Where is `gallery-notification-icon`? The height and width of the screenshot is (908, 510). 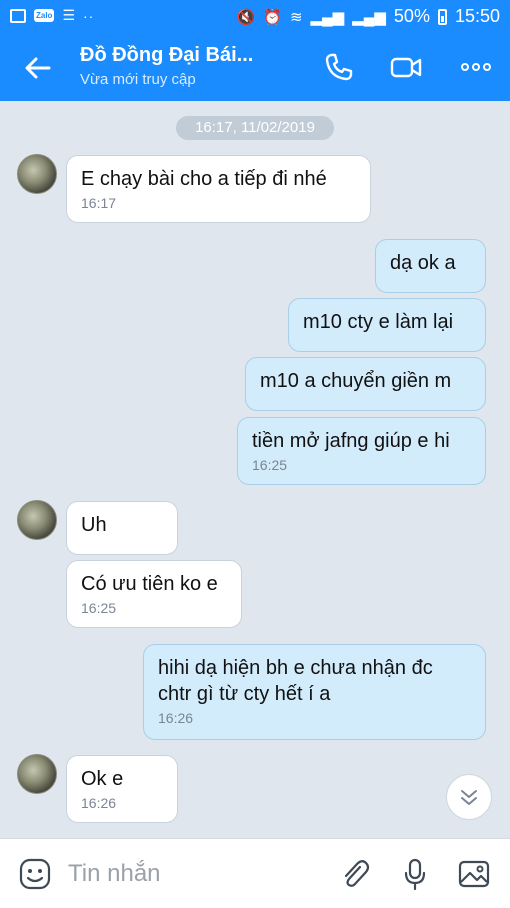
gallery-notification-icon is located at coordinates (18, 15).